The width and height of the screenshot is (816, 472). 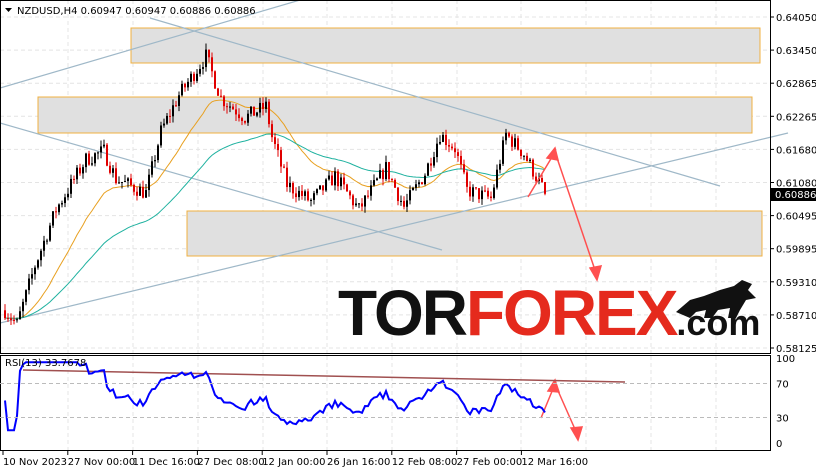 I want to click on price-tick-label: 0.61080, so click(x=796, y=184).